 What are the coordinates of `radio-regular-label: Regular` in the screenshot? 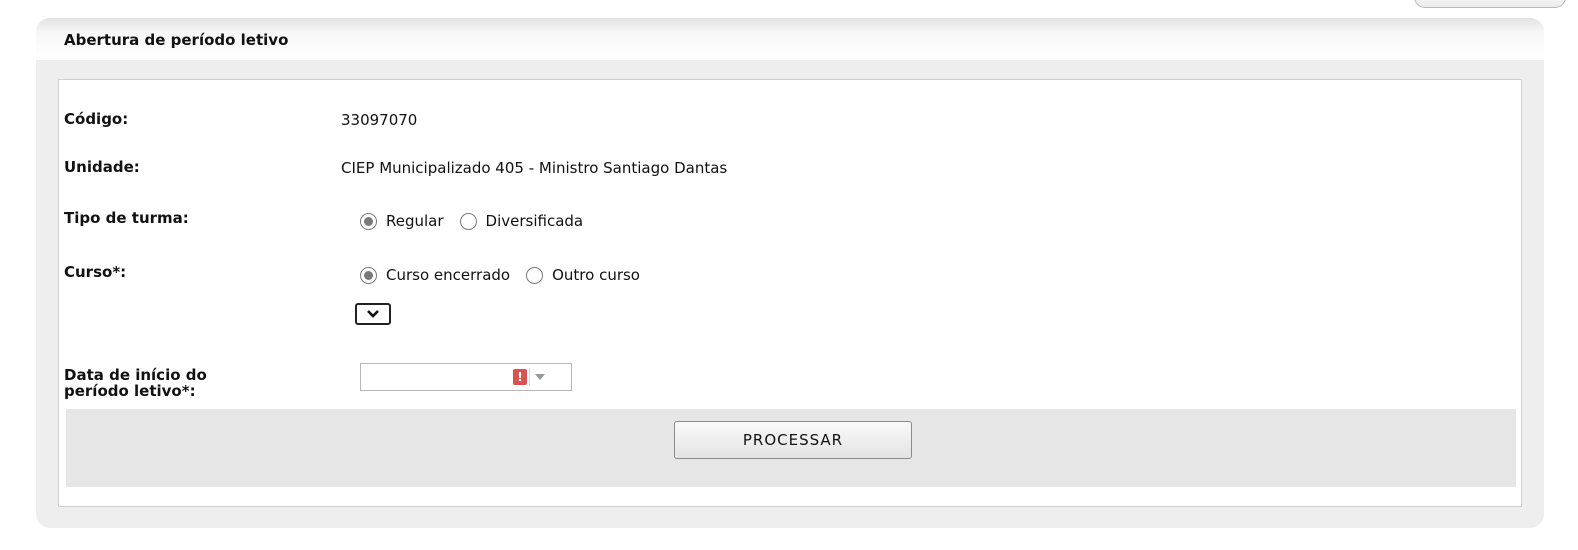 It's located at (415, 221).